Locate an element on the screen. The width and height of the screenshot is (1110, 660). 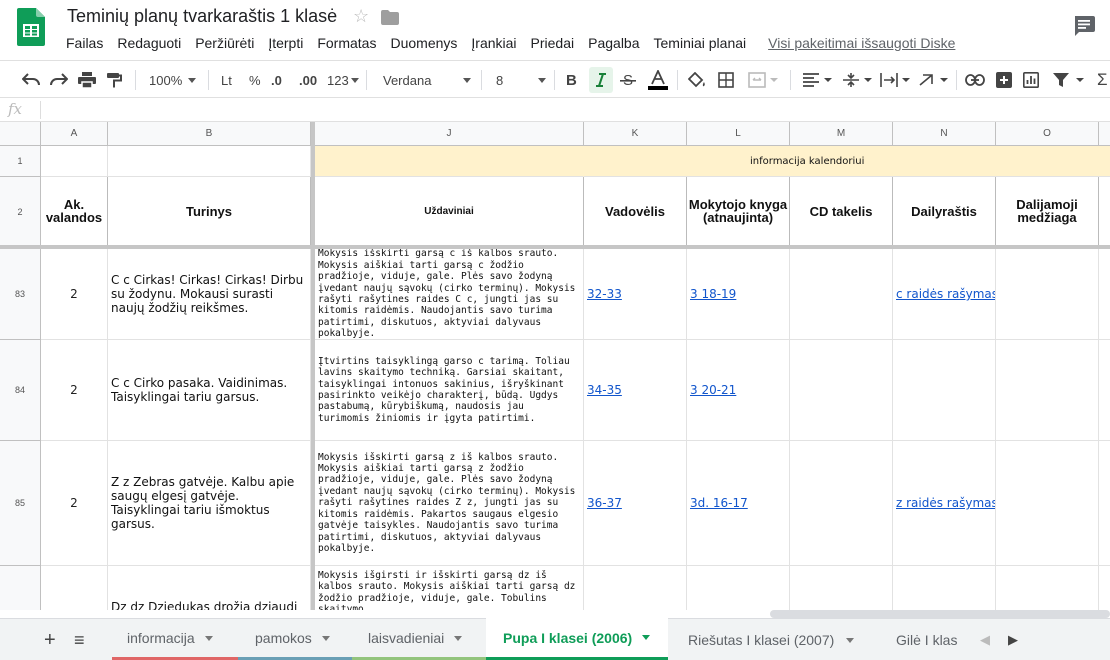
header-content: Turinys is located at coordinates (209, 212).